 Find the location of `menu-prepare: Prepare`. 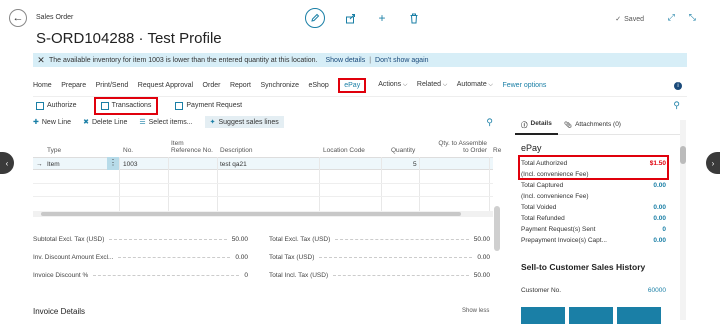

menu-prepare: Prepare is located at coordinates (73, 85).